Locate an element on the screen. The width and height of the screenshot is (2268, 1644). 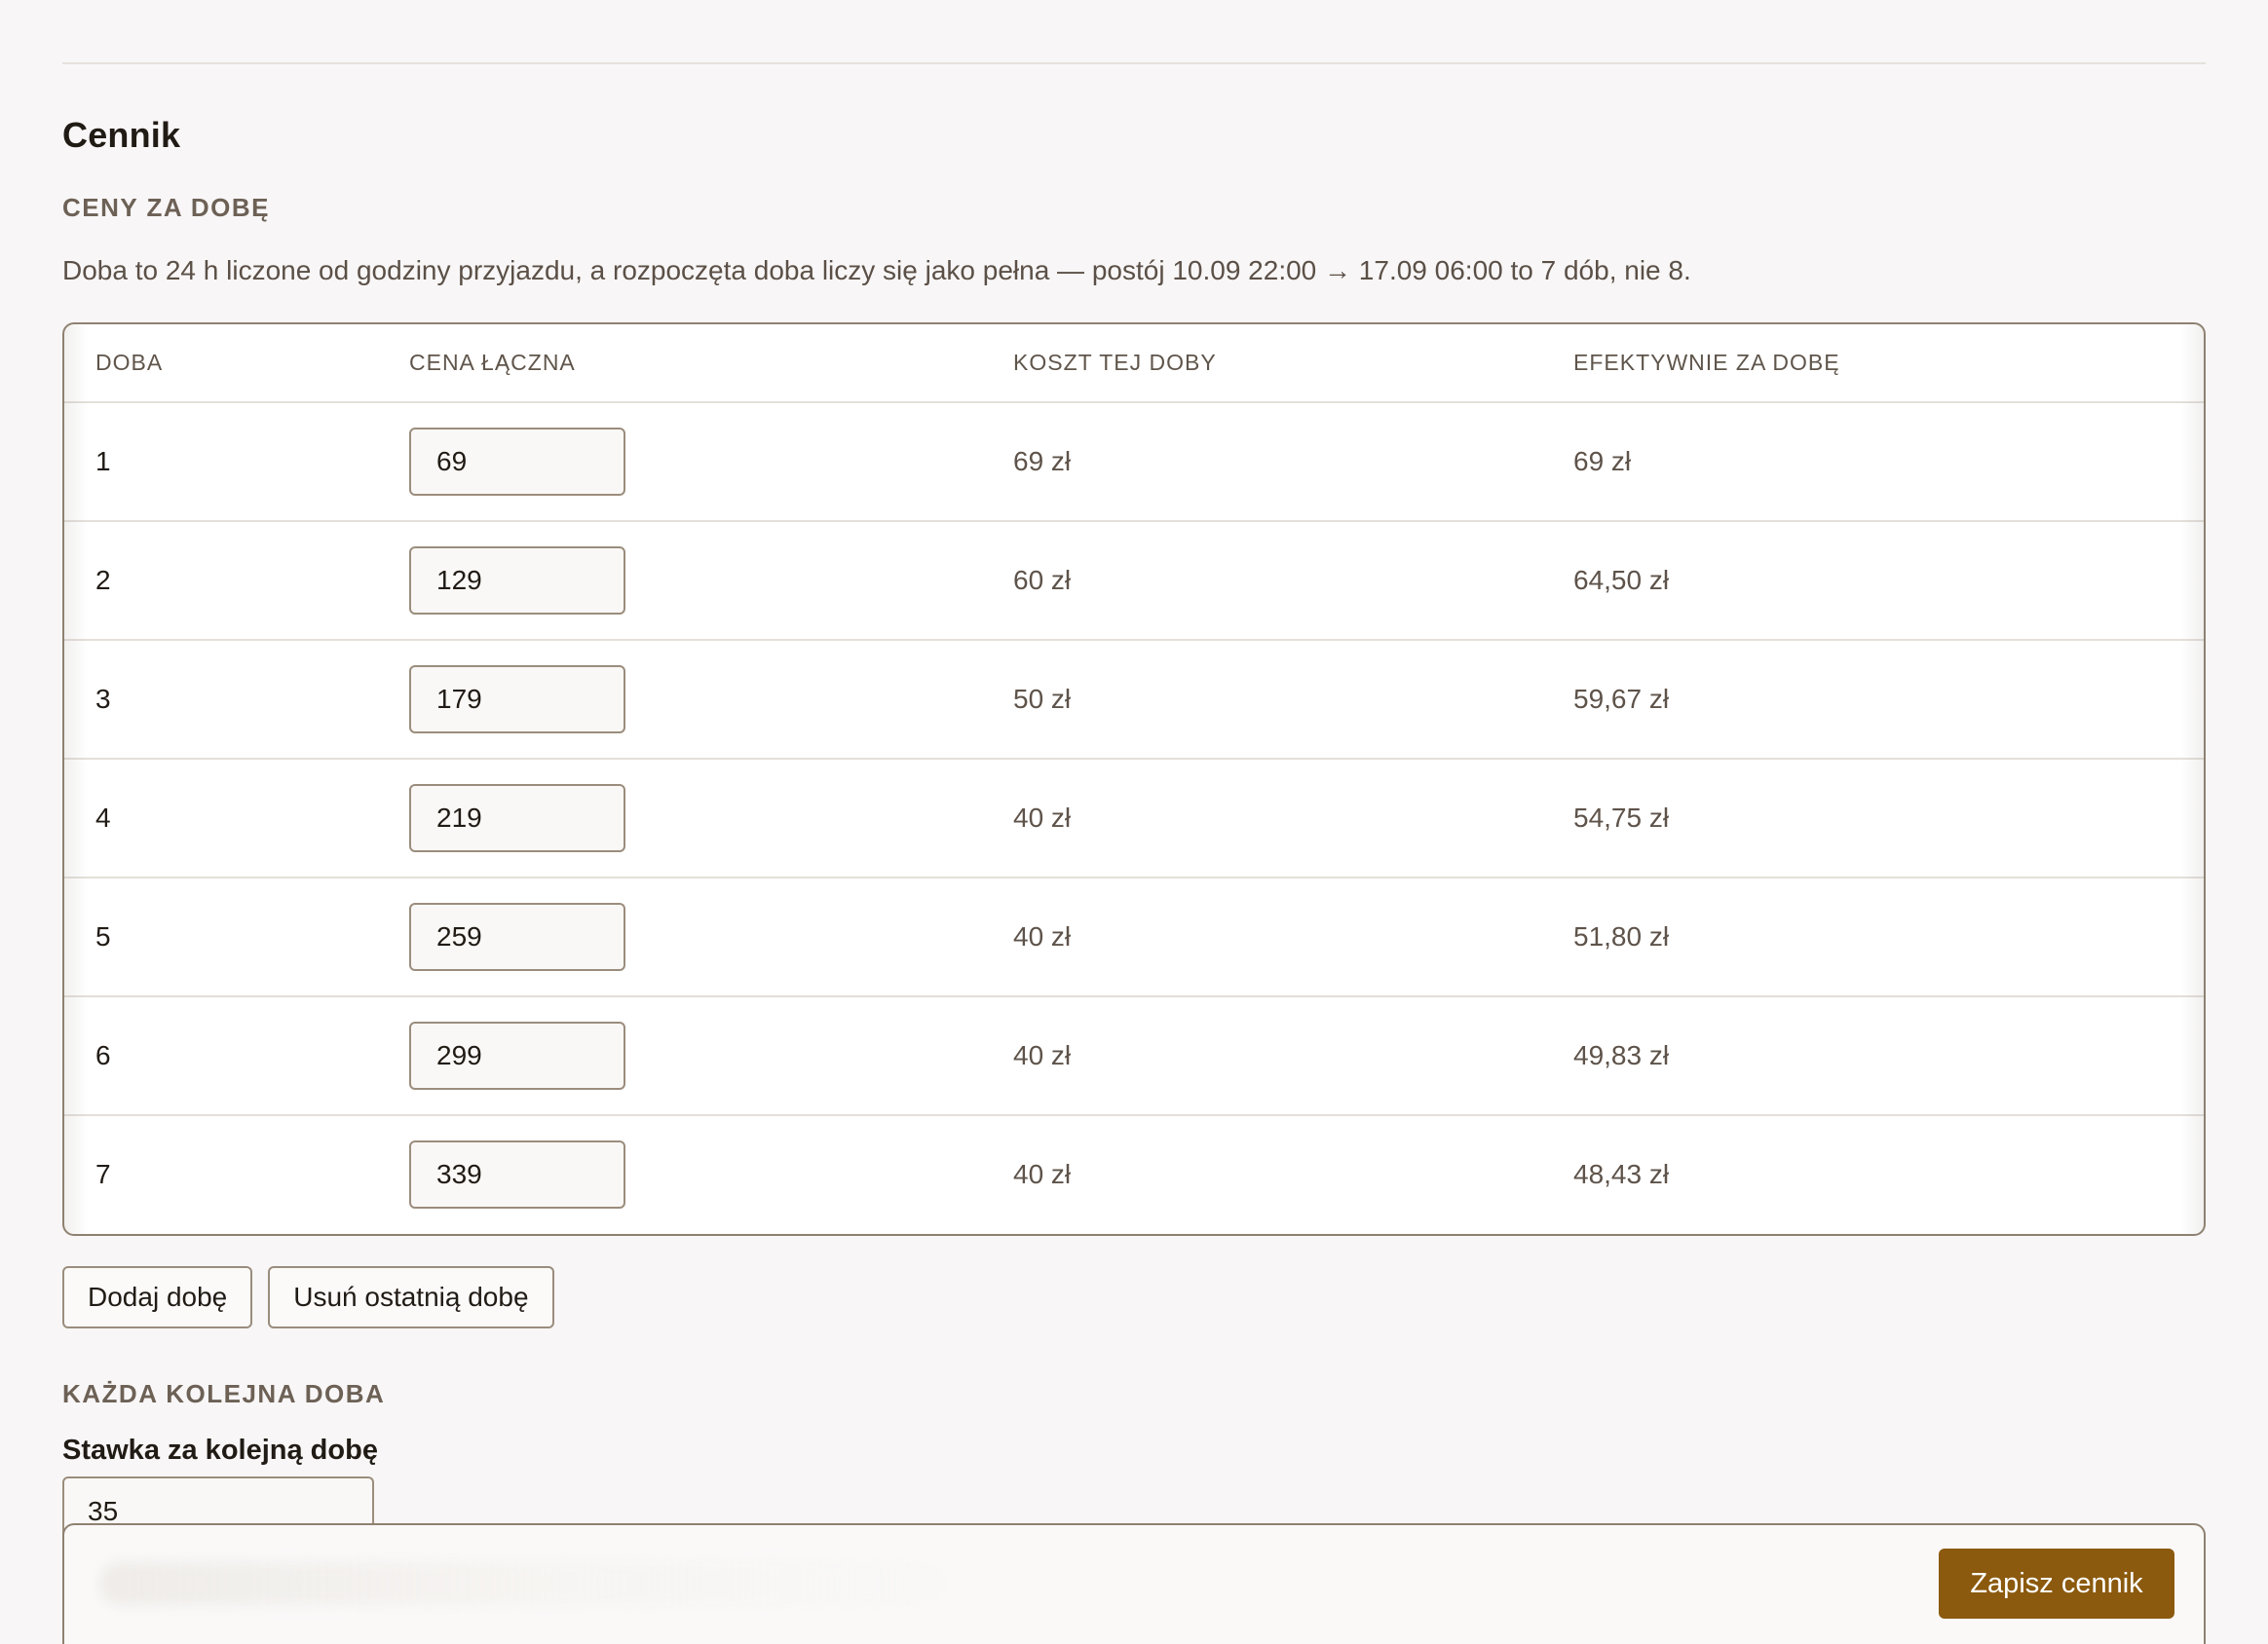
daily-prices-heading: CENY ZA DOBĘ is located at coordinates (167, 208).